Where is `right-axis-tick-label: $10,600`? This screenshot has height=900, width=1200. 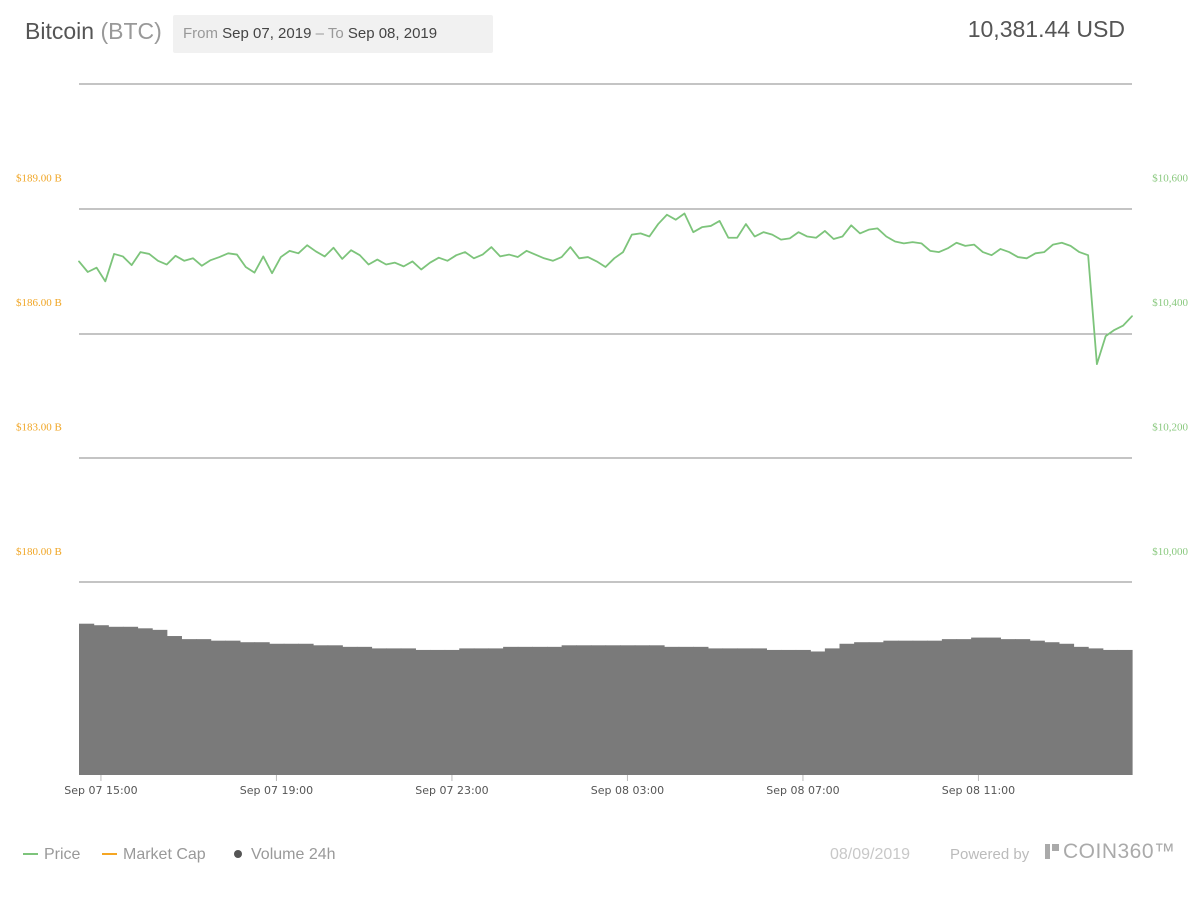
right-axis-tick-label: $10,600 is located at coordinates (1170, 178).